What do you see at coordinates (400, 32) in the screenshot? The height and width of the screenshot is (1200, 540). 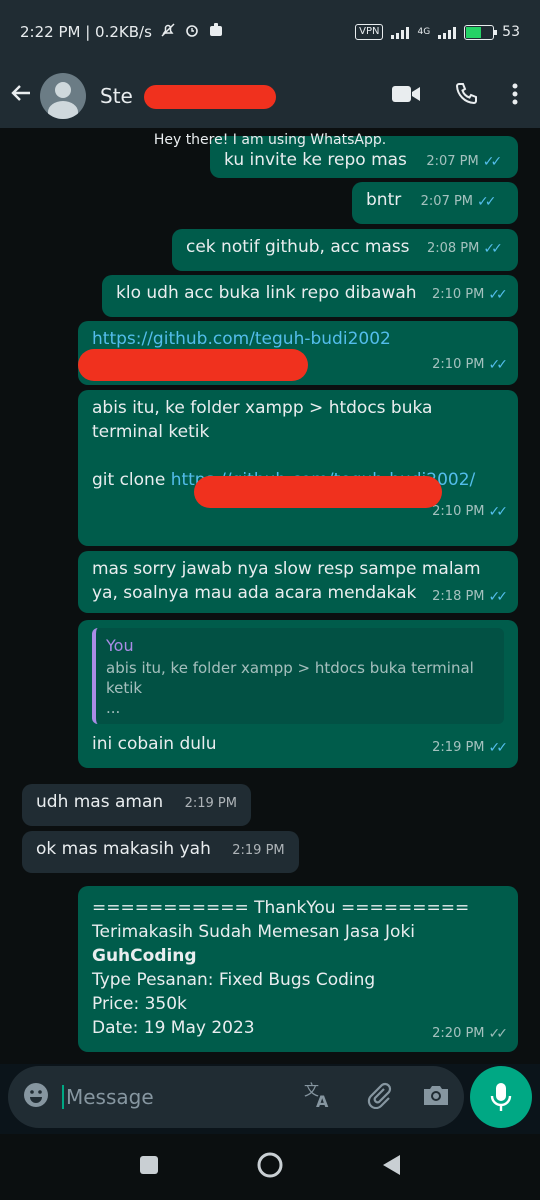 I see `signal-icon` at bounding box center [400, 32].